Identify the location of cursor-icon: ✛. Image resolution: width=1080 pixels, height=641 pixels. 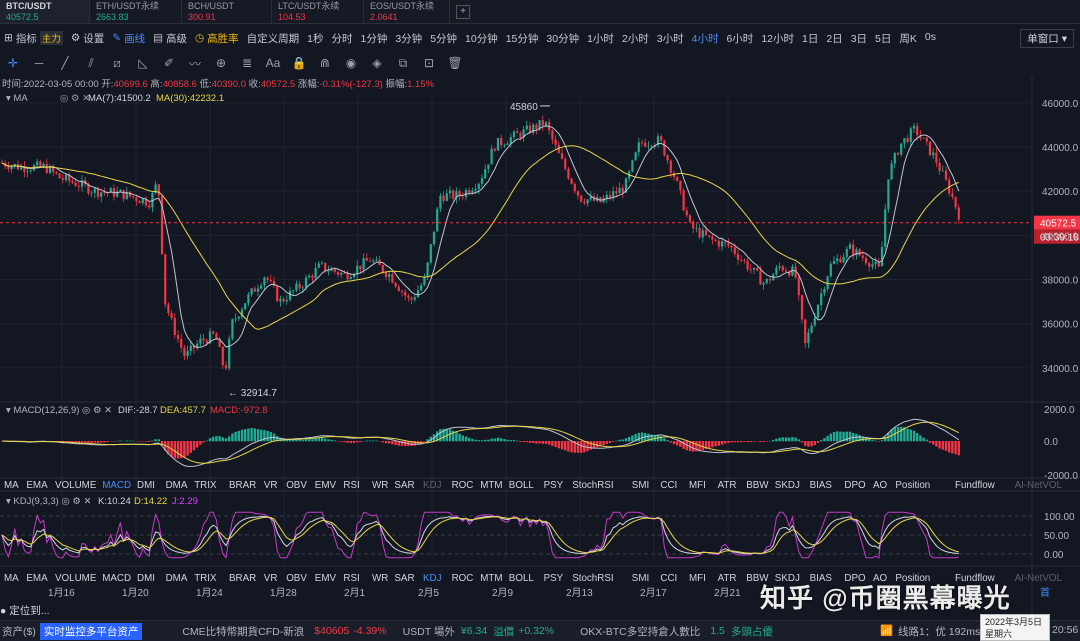
(13, 63).